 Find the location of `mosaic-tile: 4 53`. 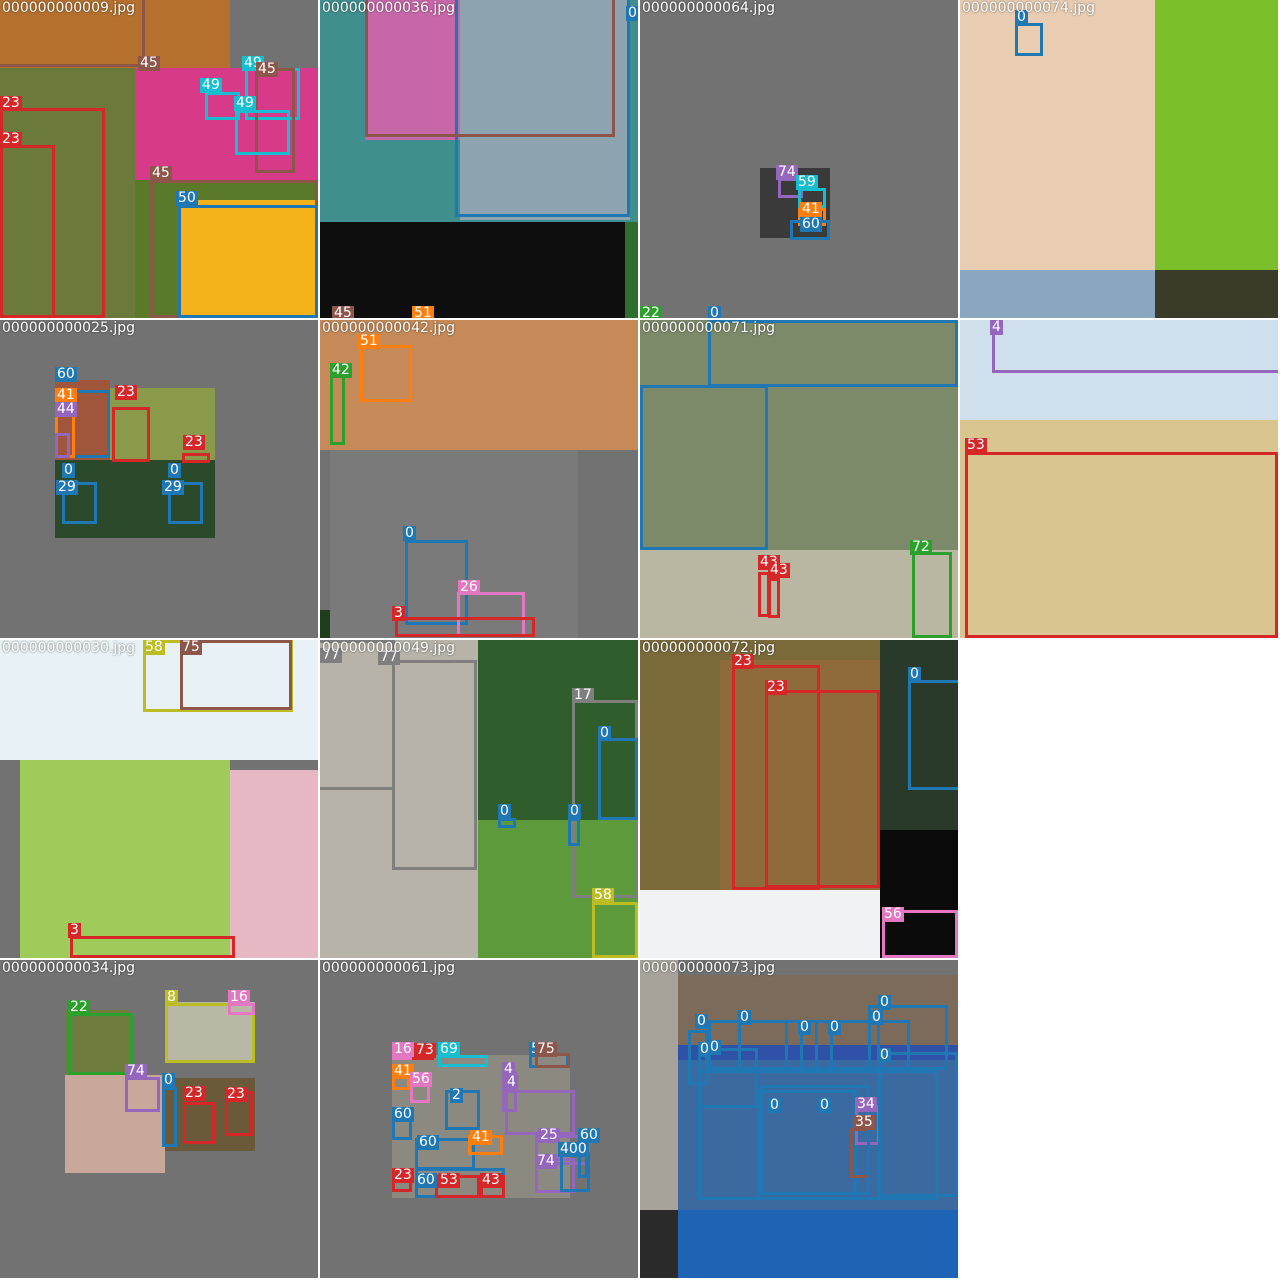

mosaic-tile: 4 53 is located at coordinates (1119, 479).